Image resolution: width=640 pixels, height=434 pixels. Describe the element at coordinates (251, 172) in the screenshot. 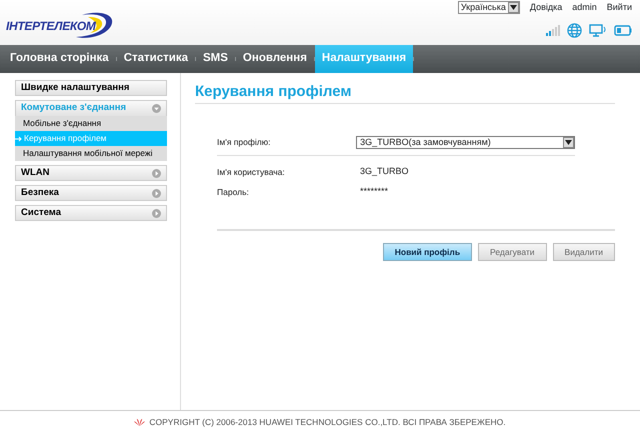

I see `field-label: Ім'я користувача:` at that location.